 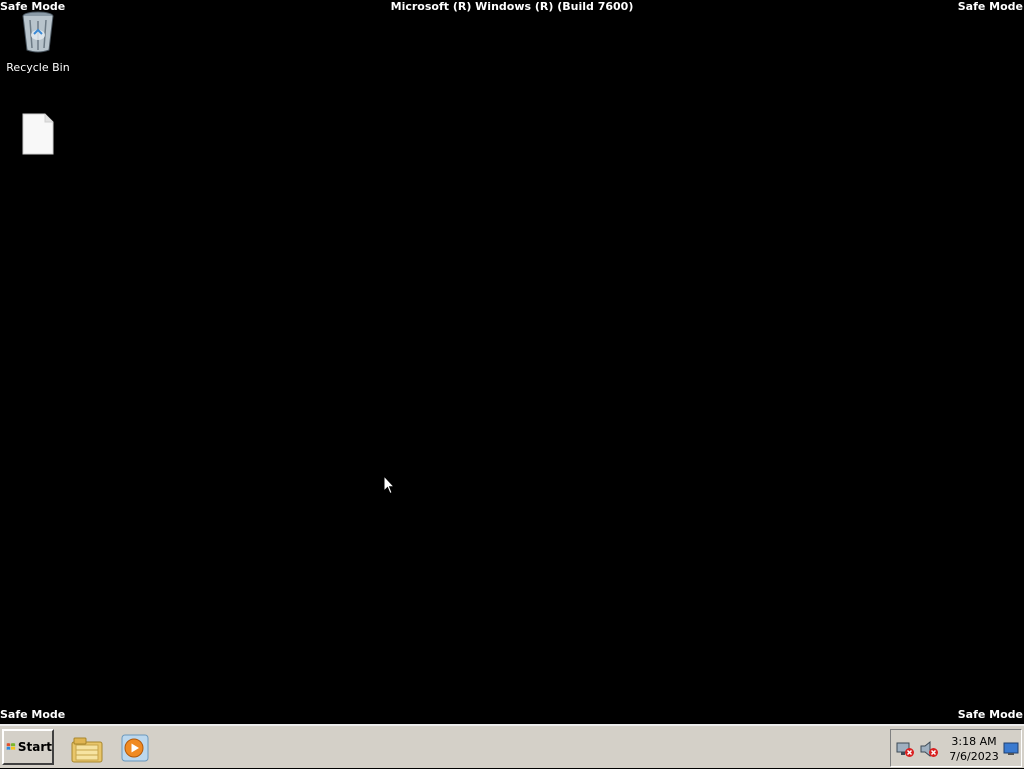 What do you see at coordinates (974, 756) in the screenshot?
I see `clock-date: 7/6/2023` at bounding box center [974, 756].